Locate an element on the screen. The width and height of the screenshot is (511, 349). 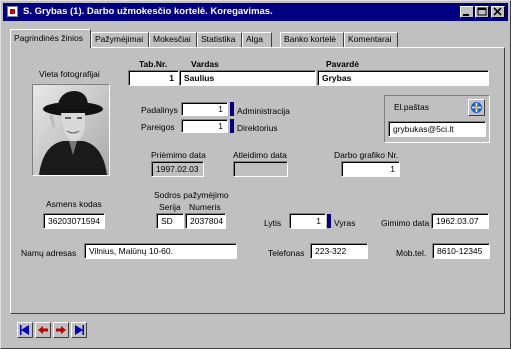
department-name: Administracija is located at coordinates (263, 111).